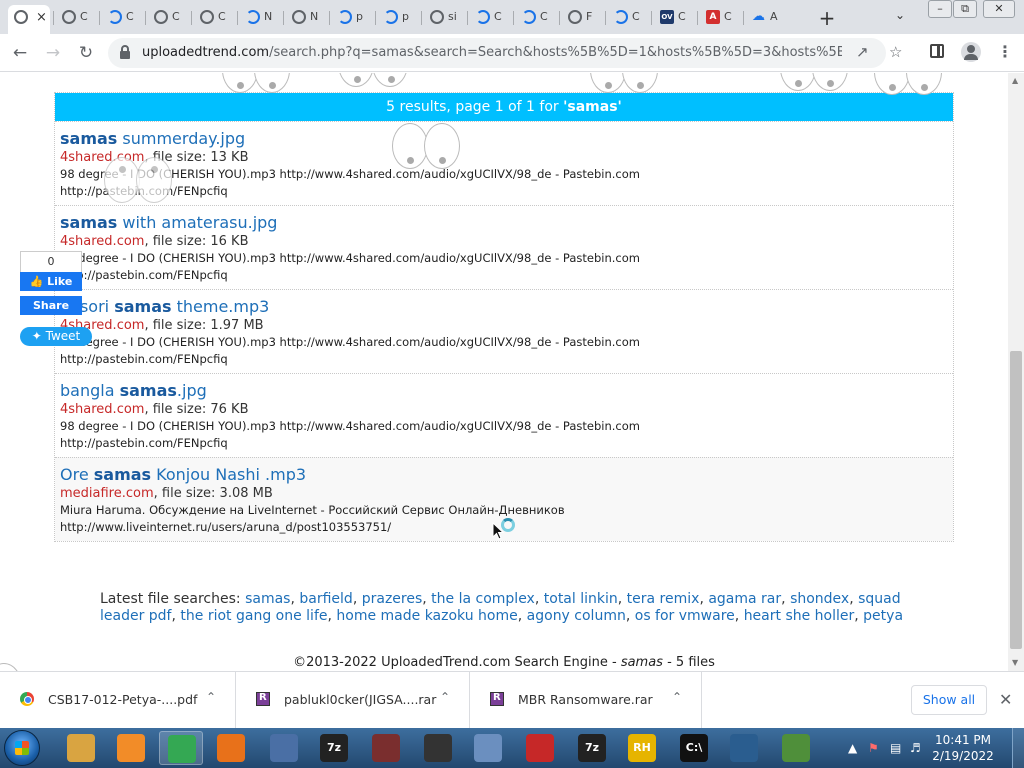  What do you see at coordinates (949, 700) in the screenshot?
I see `show-all-downloads-button: Show all` at bounding box center [949, 700].